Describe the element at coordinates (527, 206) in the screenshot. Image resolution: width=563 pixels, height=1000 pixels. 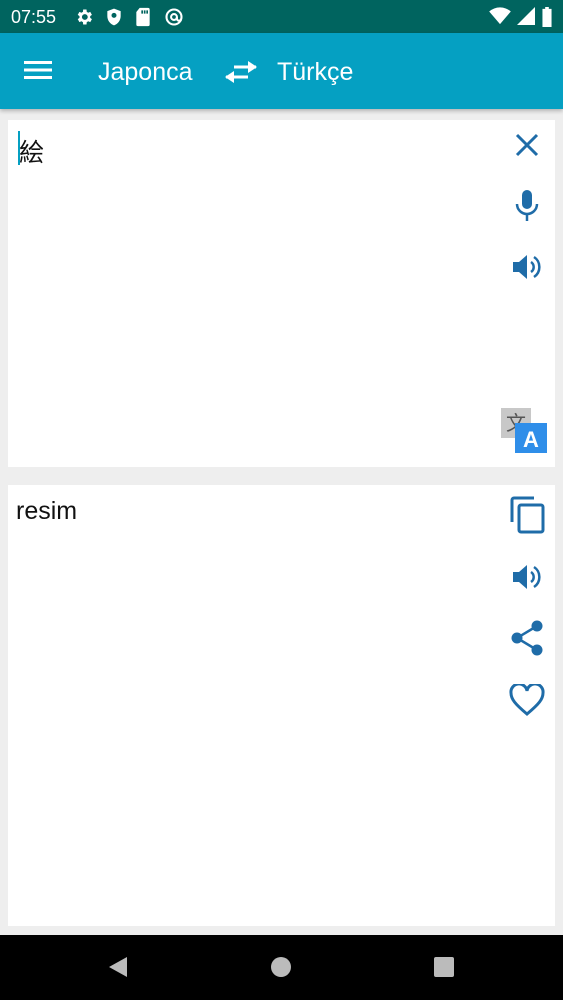
I see `microphone-icon` at that location.